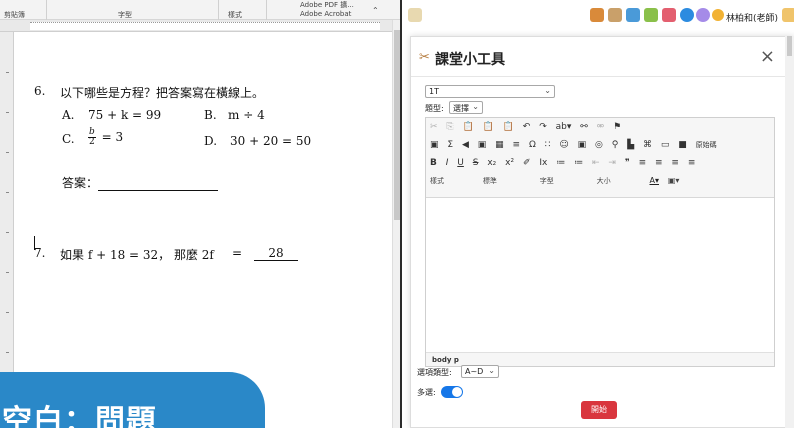 This screenshot has height=428, width=794. Describe the element at coordinates (480, 371) in the screenshot. I see `options-type-select: A~D ⌄` at that location.